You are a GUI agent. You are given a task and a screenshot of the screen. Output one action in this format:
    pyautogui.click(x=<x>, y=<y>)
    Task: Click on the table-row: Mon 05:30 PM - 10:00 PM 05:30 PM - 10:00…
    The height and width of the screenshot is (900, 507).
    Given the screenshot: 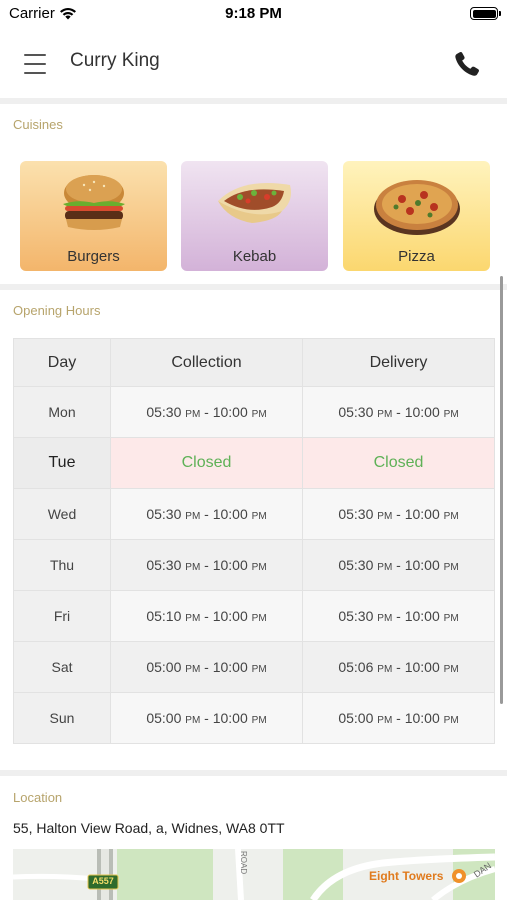 What is the action you would take?
    pyautogui.click(x=254, y=412)
    